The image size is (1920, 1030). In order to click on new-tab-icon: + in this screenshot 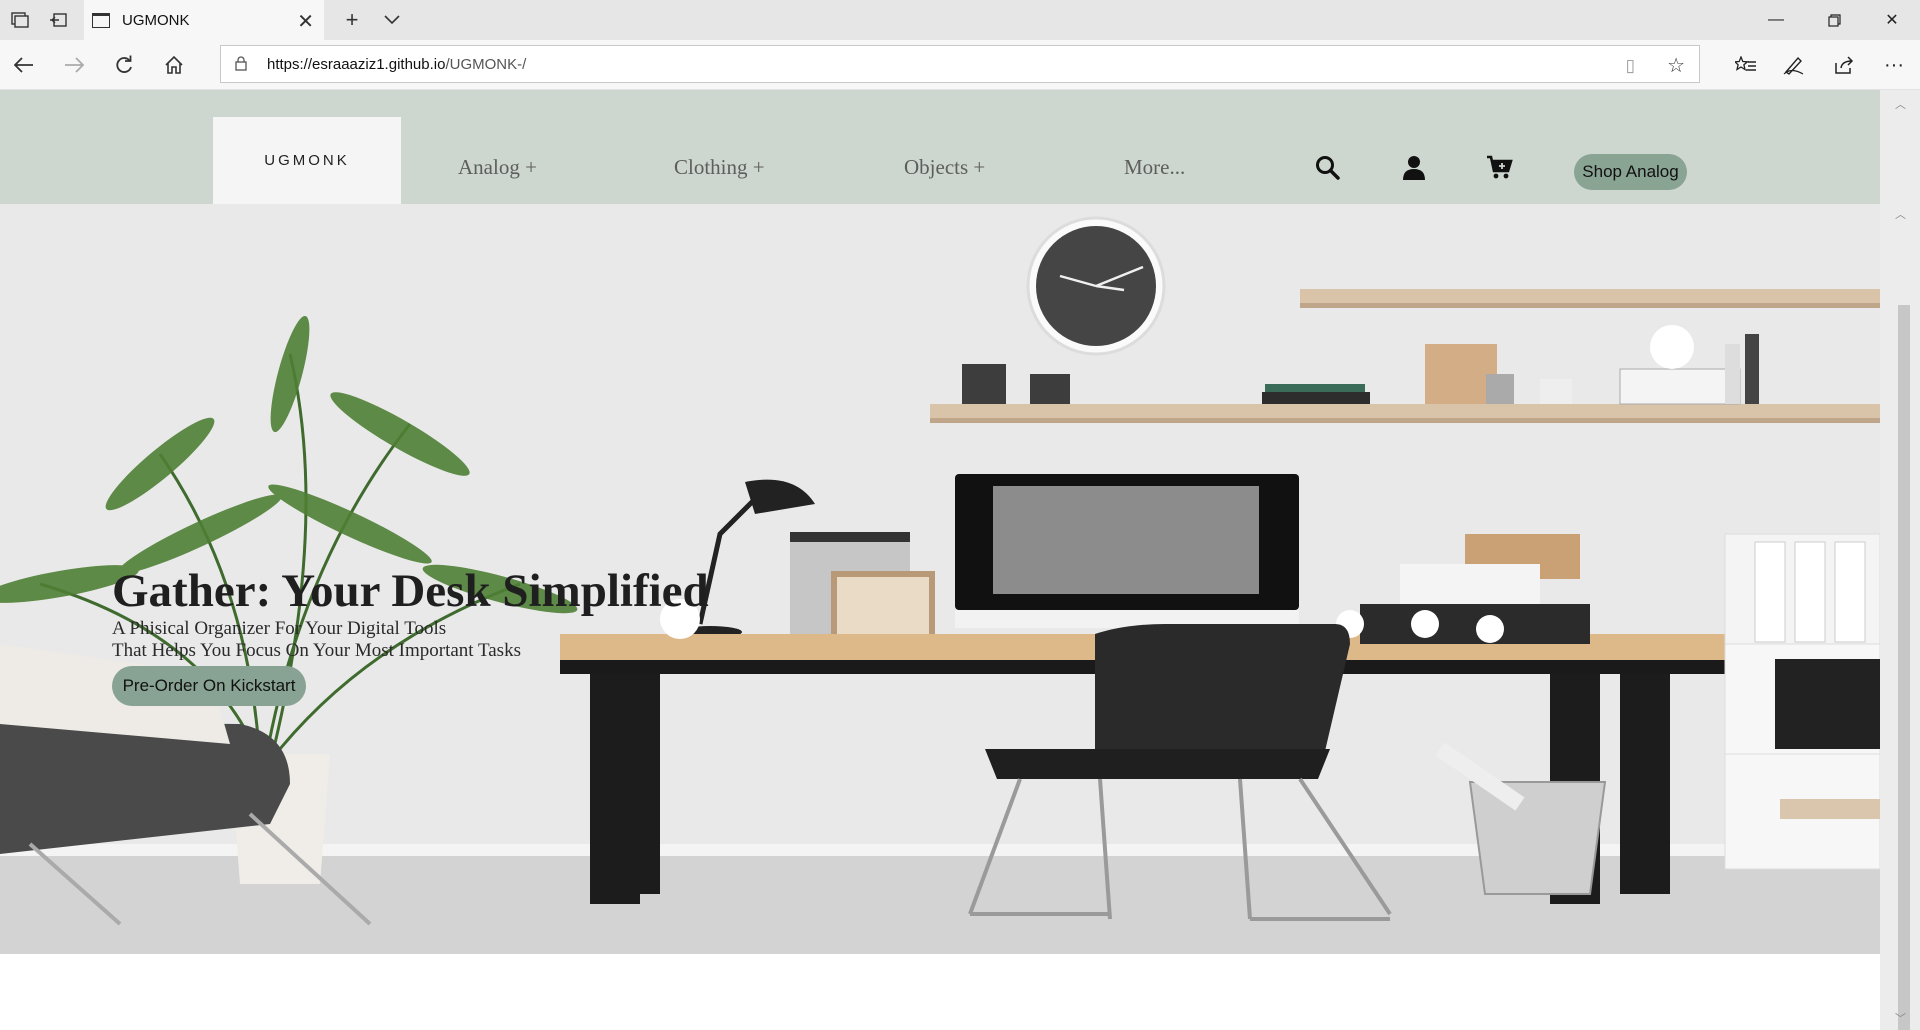, I will do `click(352, 19)`.